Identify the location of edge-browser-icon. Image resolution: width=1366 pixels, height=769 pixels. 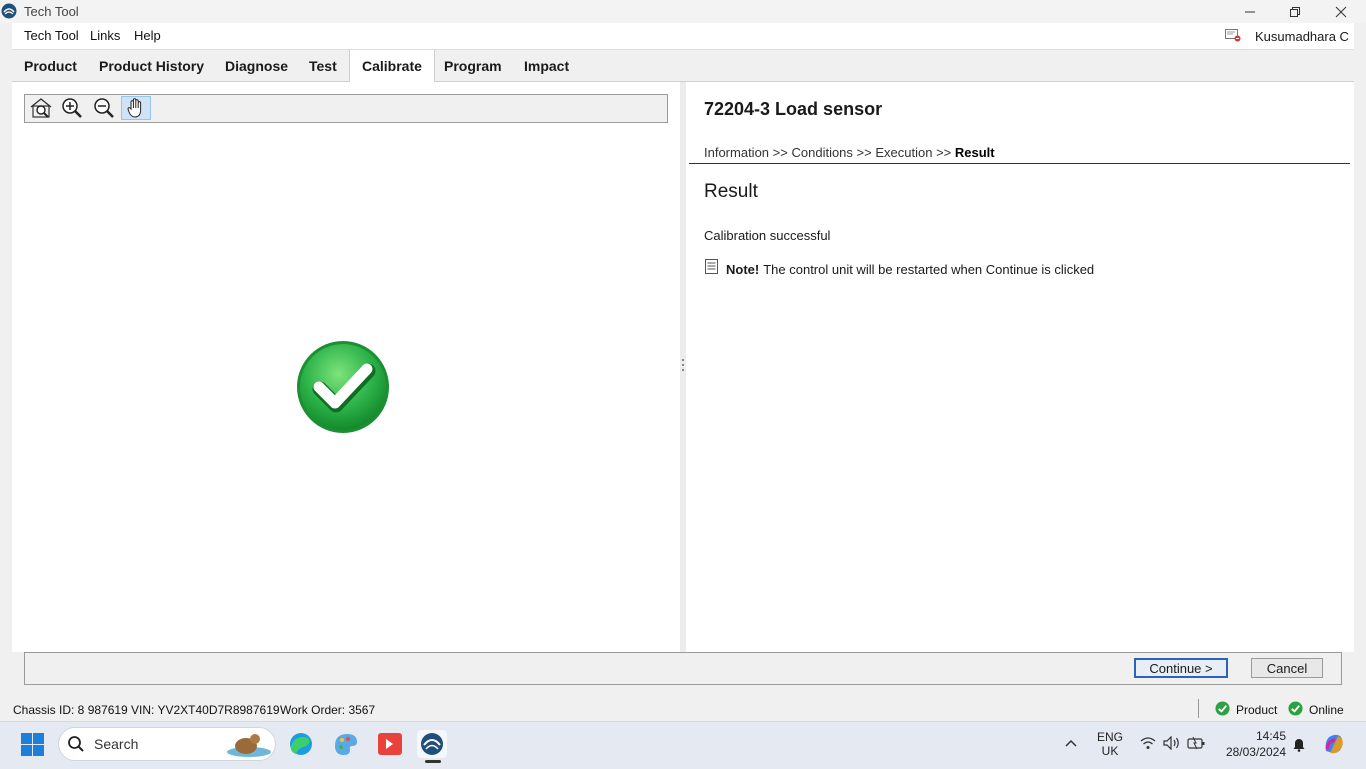
(301, 744).